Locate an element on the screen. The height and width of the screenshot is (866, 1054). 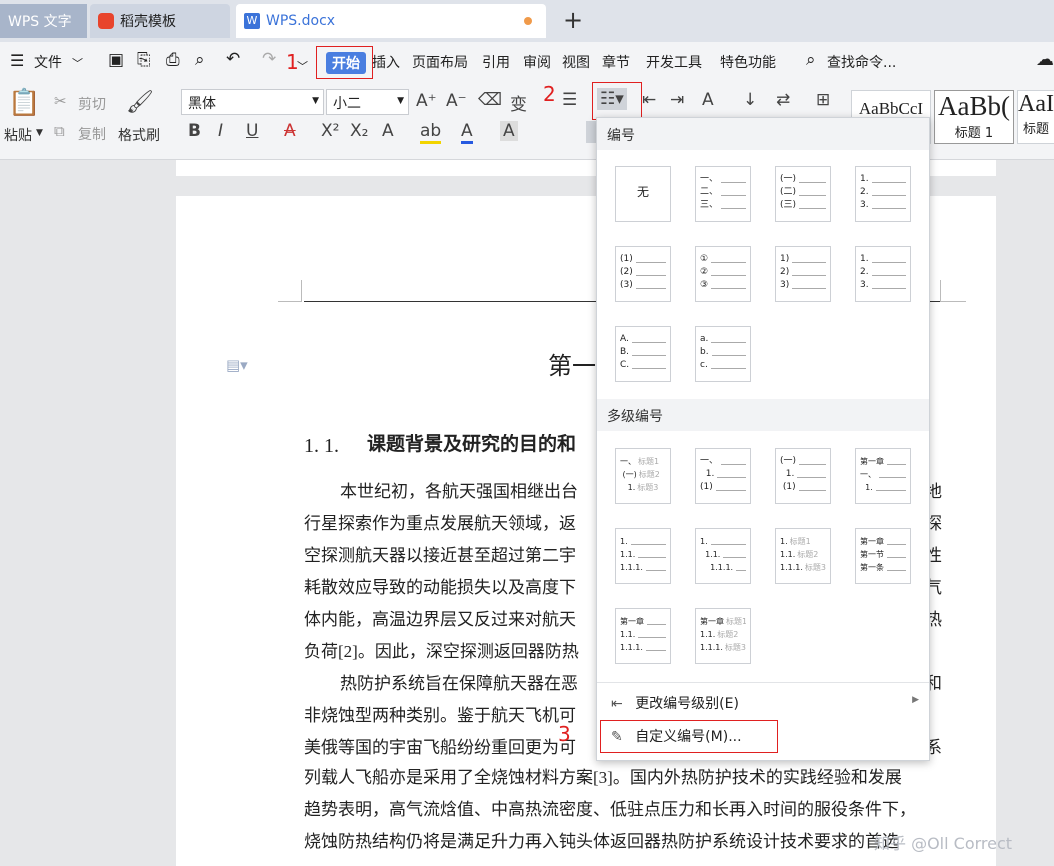
export-icon: ⎘ is located at coordinates (144, 60).